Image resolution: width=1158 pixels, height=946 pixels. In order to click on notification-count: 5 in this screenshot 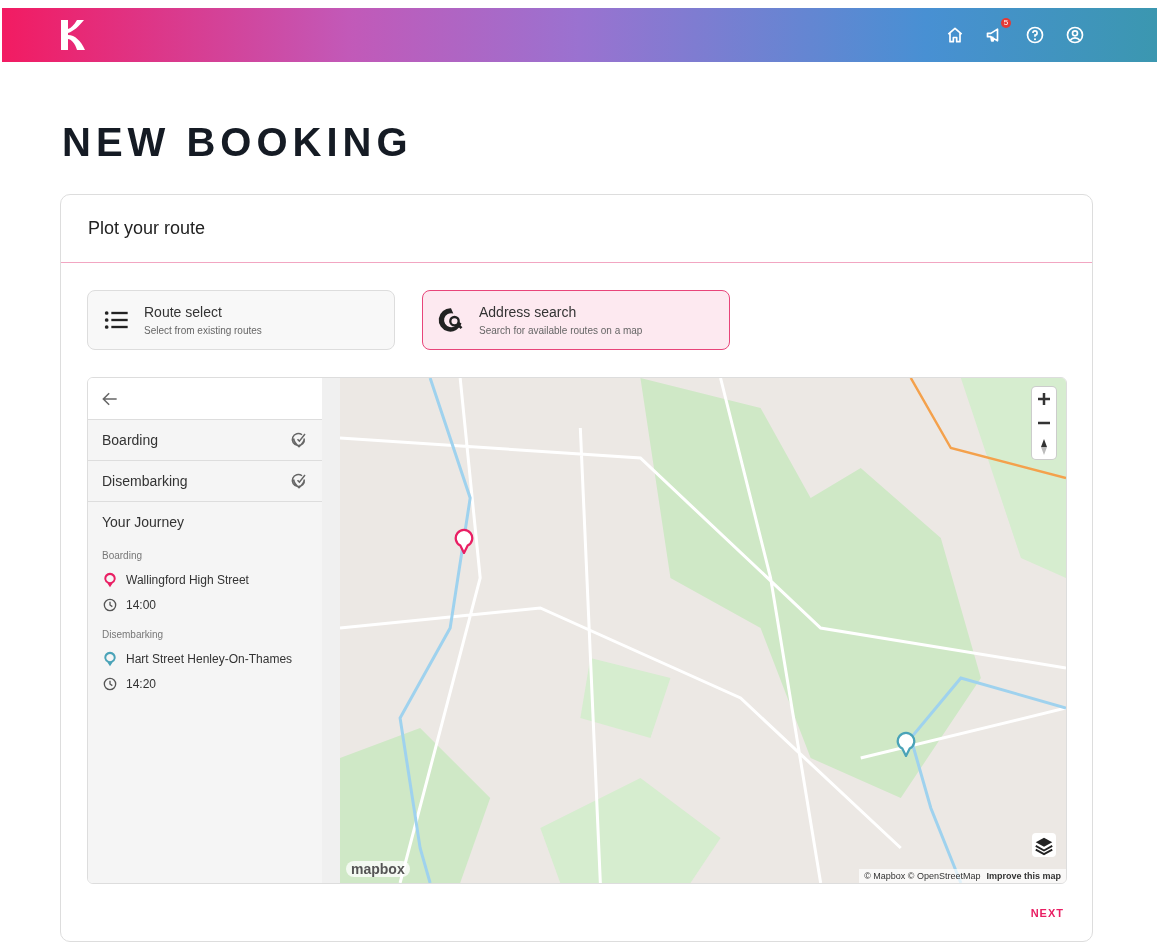, I will do `click(1006, 23)`.